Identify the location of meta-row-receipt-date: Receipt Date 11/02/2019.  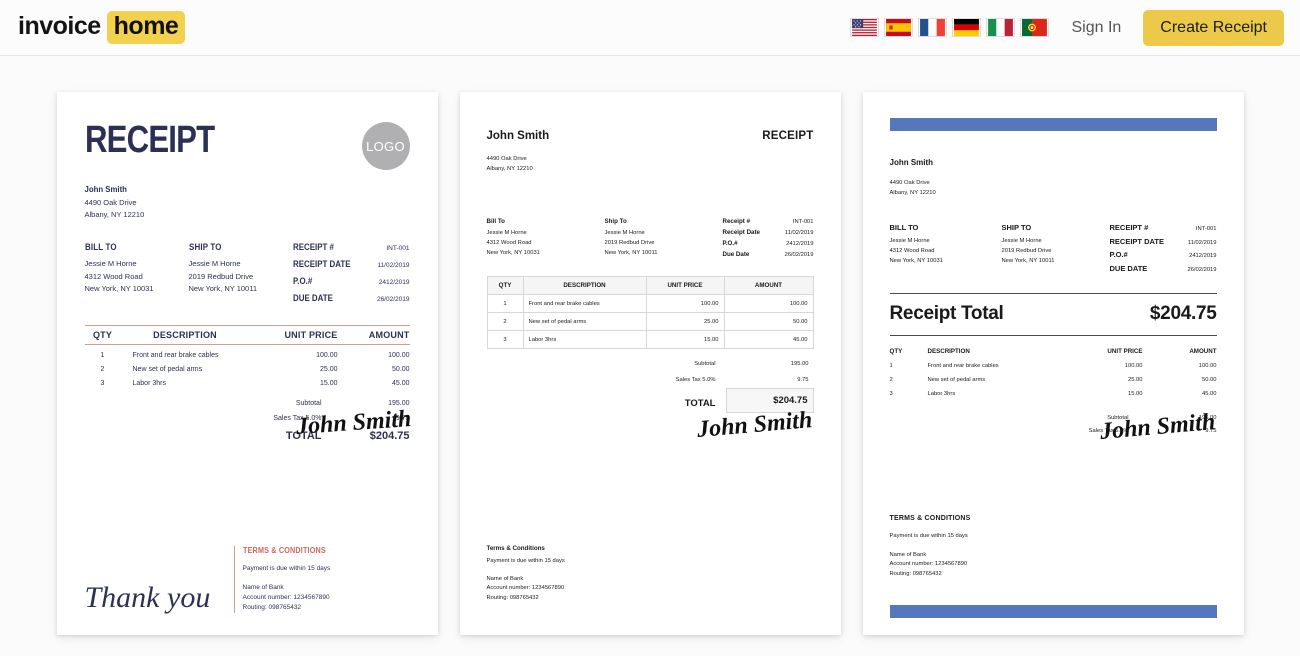
(768, 232).